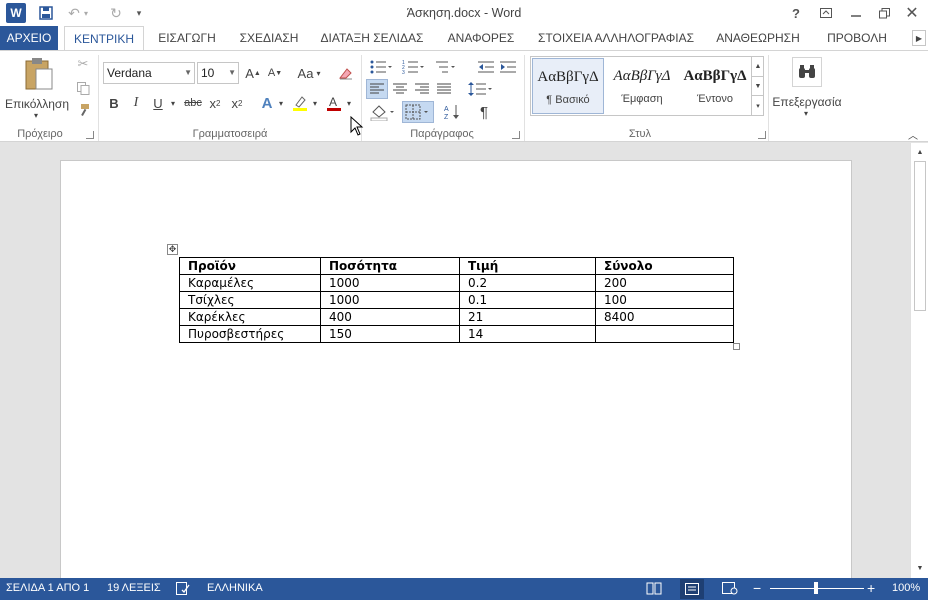 Image resolution: width=928 pixels, height=600 pixels. What do you see at coordinates (758, 66) in the screenshot?
I see `gallery-up-icon: ▲` at bounding box center [758, 66].